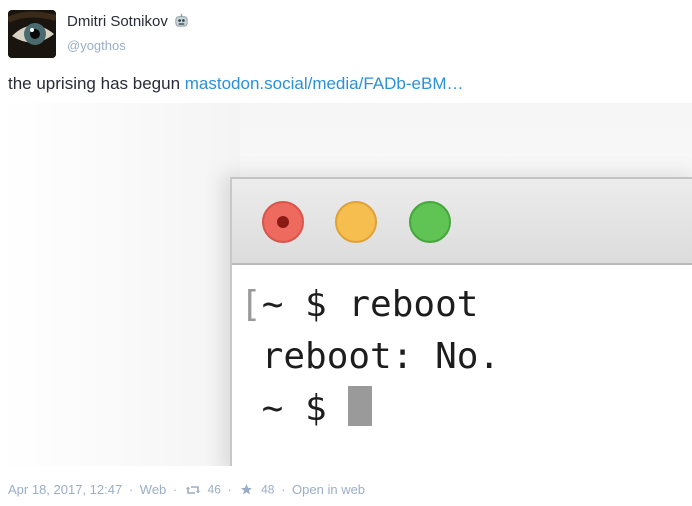  What do you see at coordinates (96, 83) in the screenshot?
I see `status-text: the uprising has begun` at bounding box center [96, 83].